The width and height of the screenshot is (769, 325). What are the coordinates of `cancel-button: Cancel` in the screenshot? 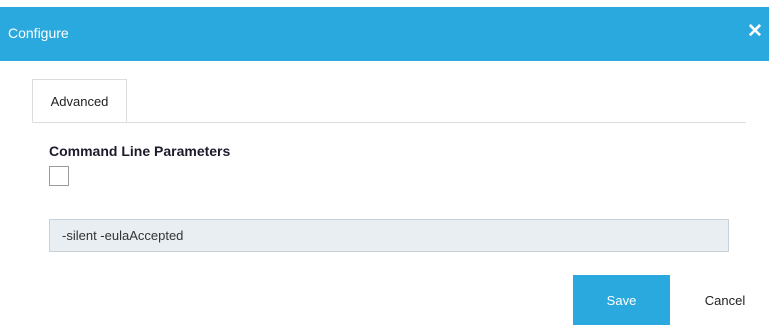 It's located at (725, 300).